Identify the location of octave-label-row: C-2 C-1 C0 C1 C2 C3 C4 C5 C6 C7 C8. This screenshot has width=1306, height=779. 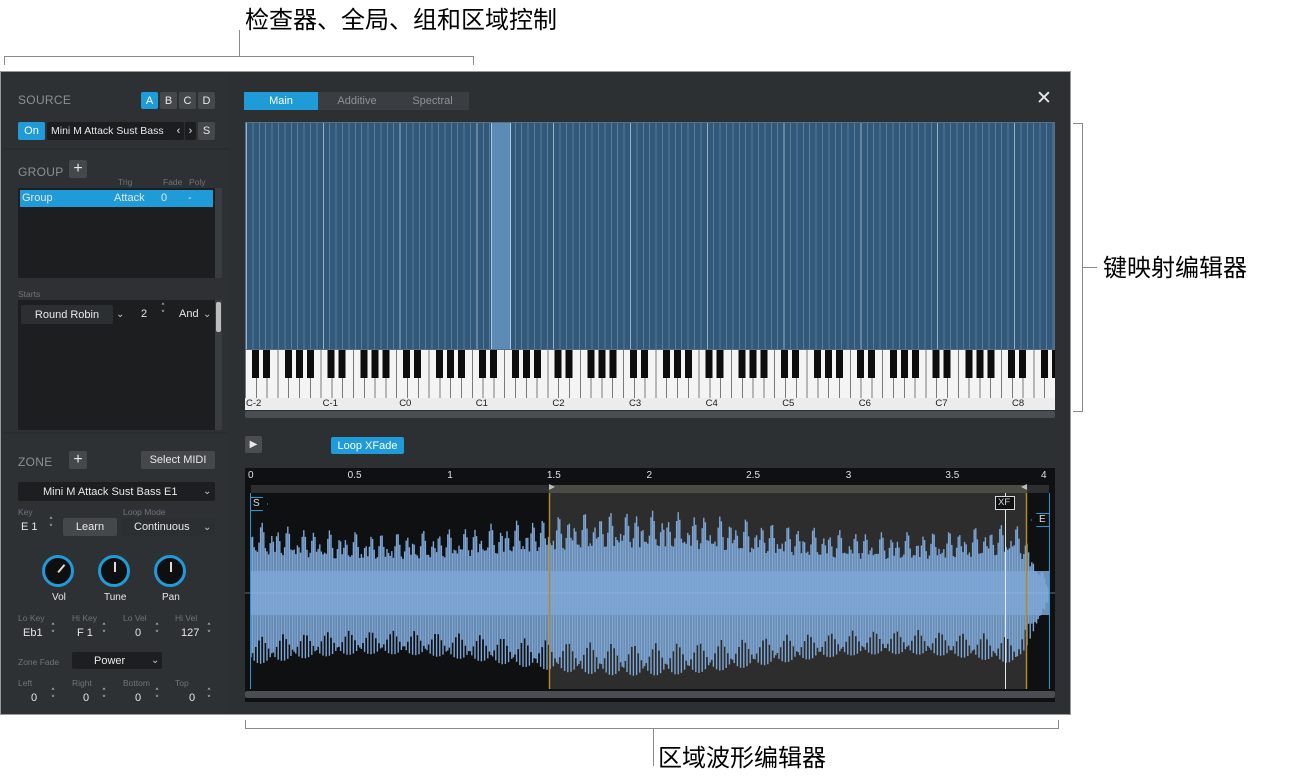
(650, 404).